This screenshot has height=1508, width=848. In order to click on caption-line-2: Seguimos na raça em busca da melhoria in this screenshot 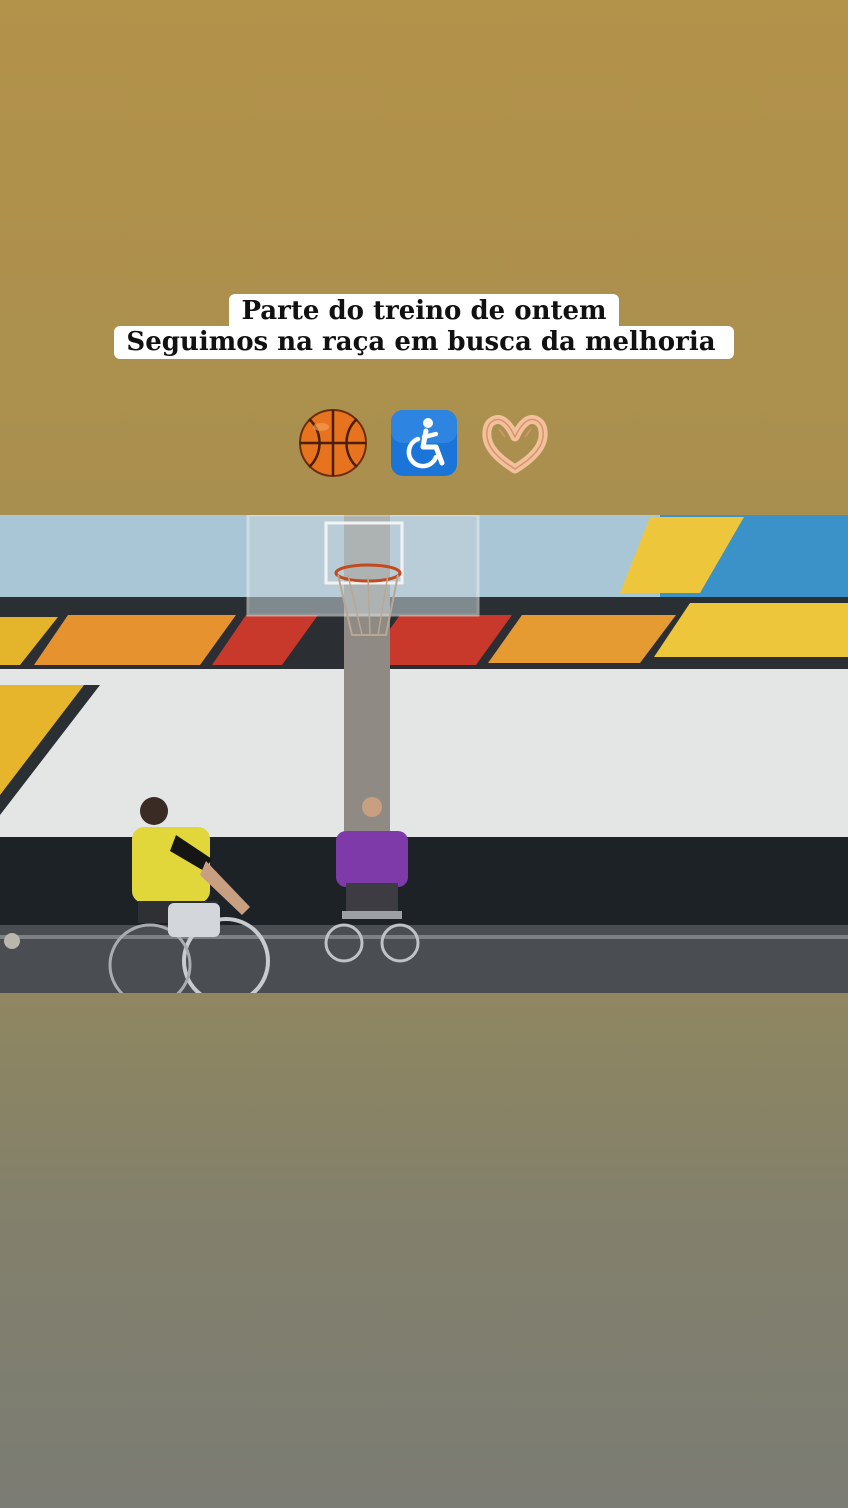, I will do `click(424, 342)`.